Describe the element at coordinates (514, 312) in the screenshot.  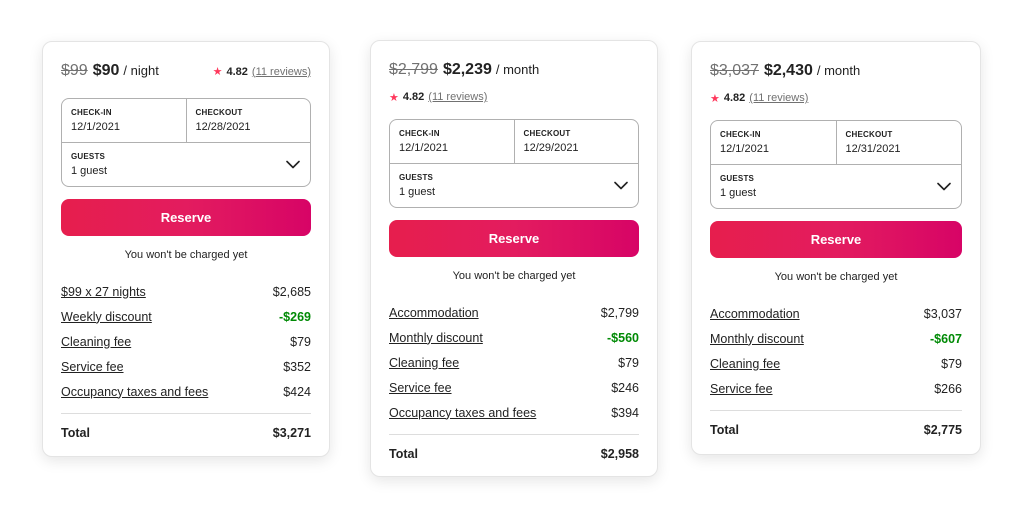
I see `line-item: Accommodation $2,799` at that location.